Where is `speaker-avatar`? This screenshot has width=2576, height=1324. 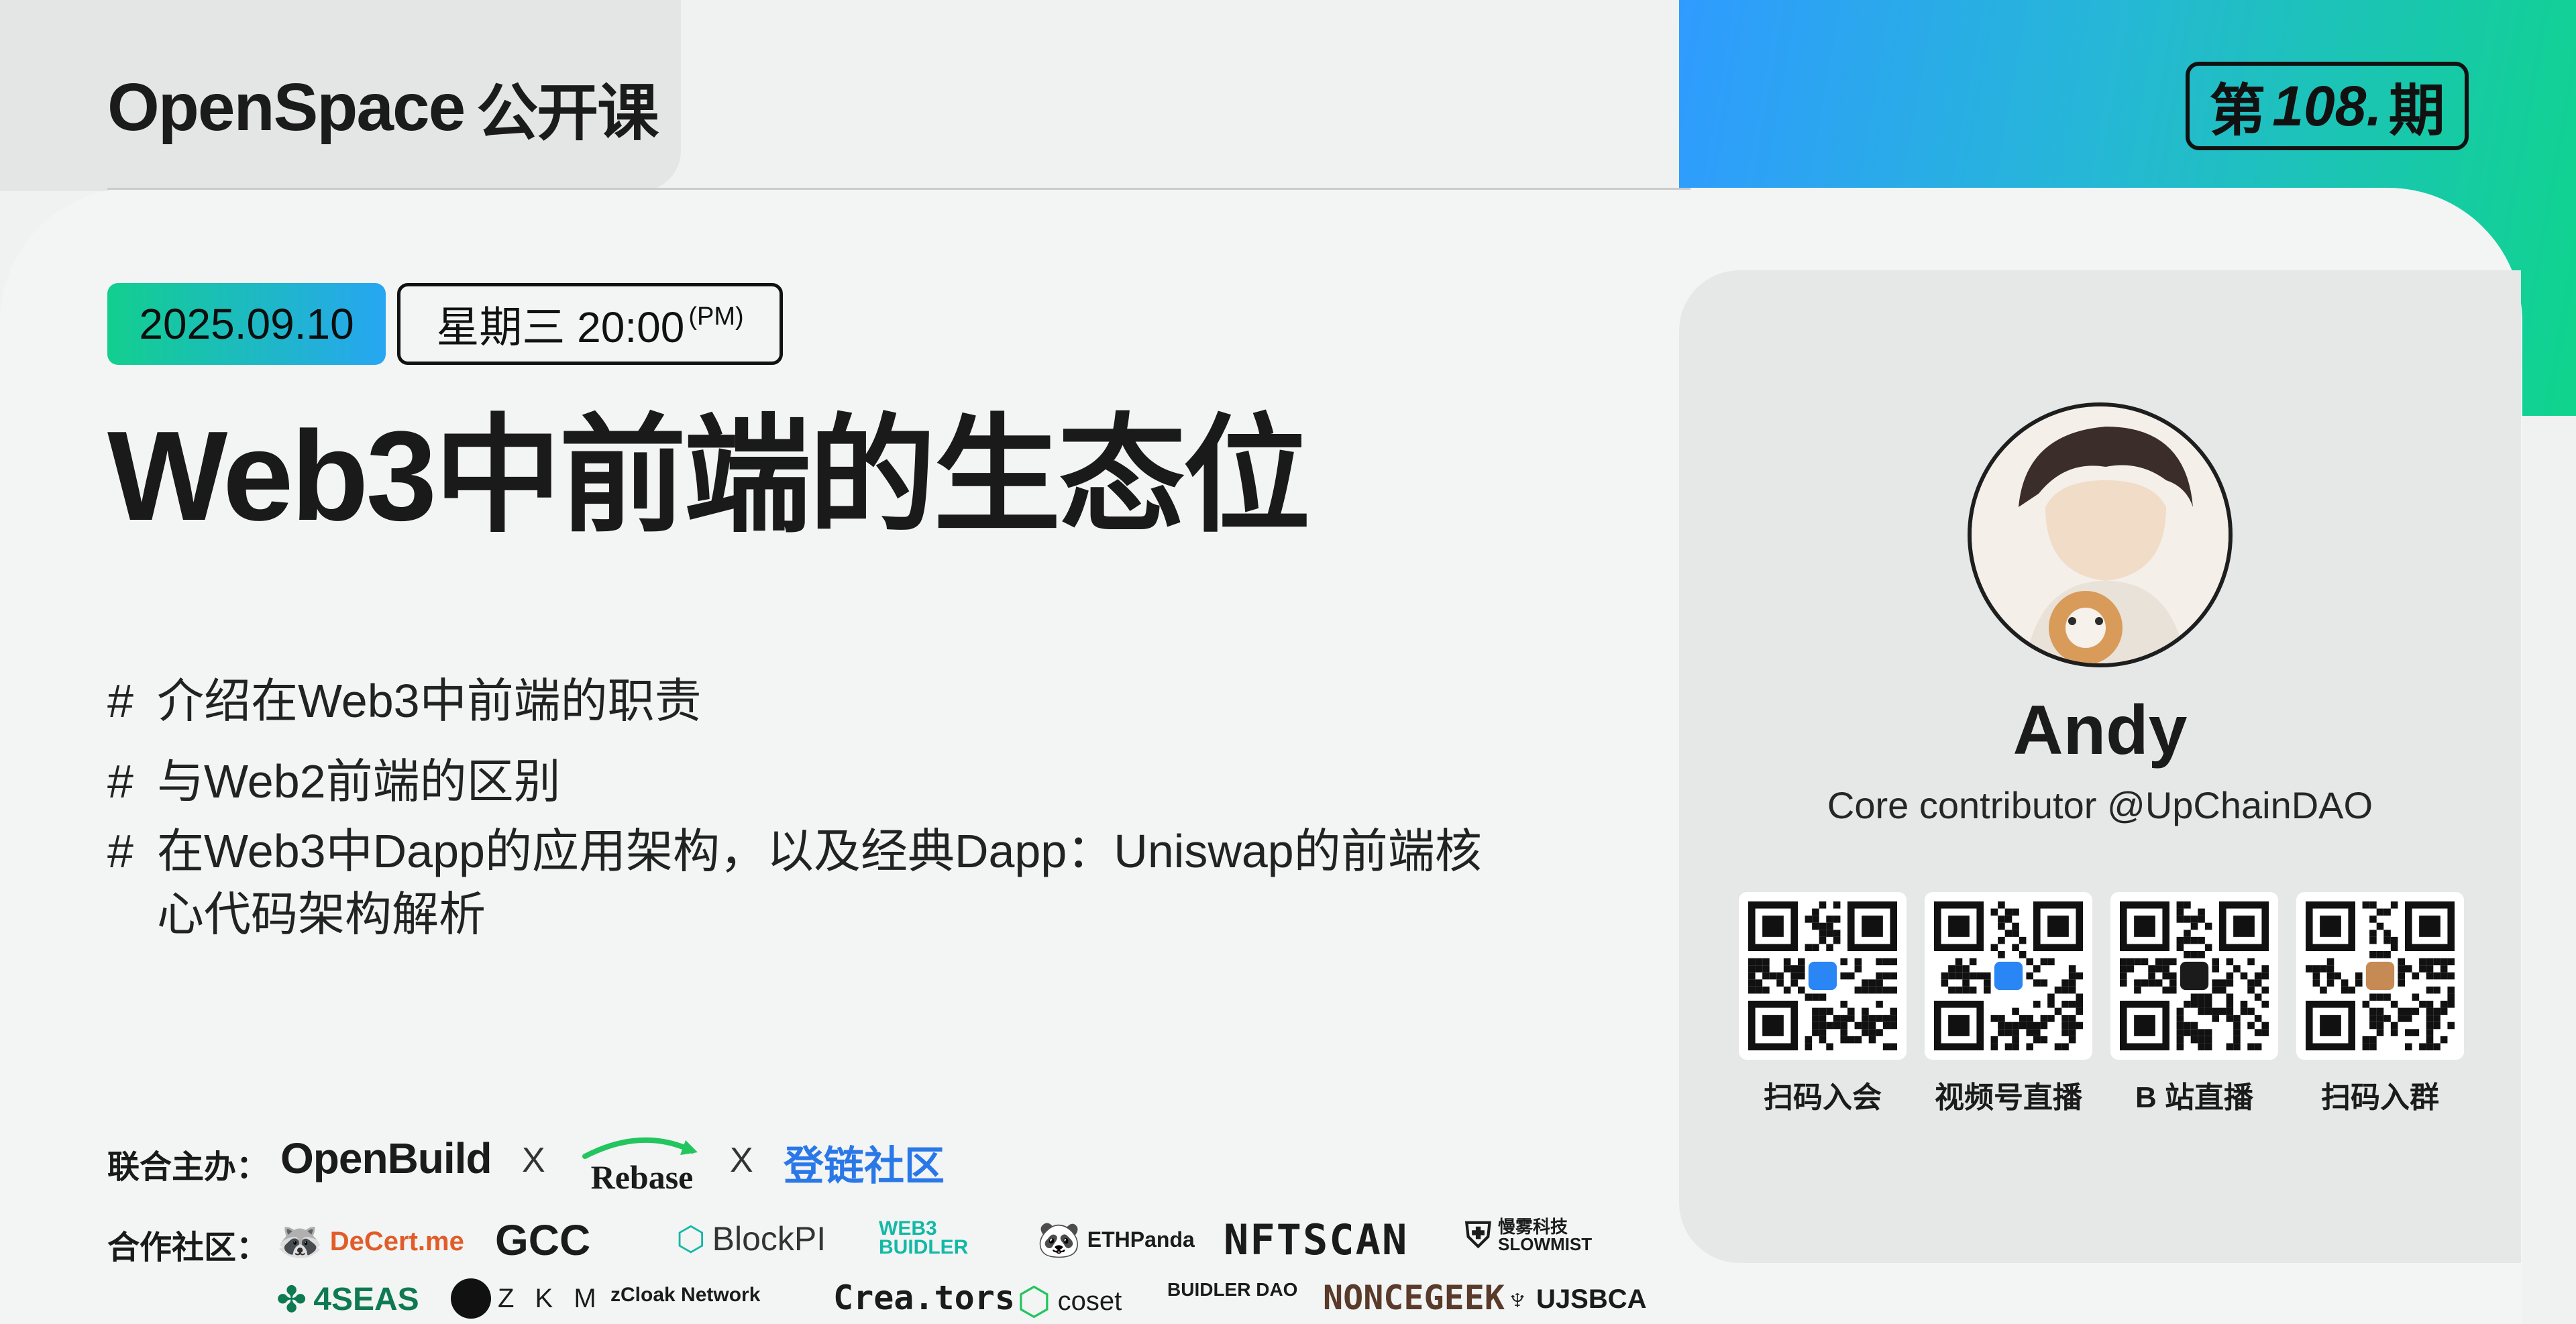
speaker-avatar is located at coordinates (2100, 534).